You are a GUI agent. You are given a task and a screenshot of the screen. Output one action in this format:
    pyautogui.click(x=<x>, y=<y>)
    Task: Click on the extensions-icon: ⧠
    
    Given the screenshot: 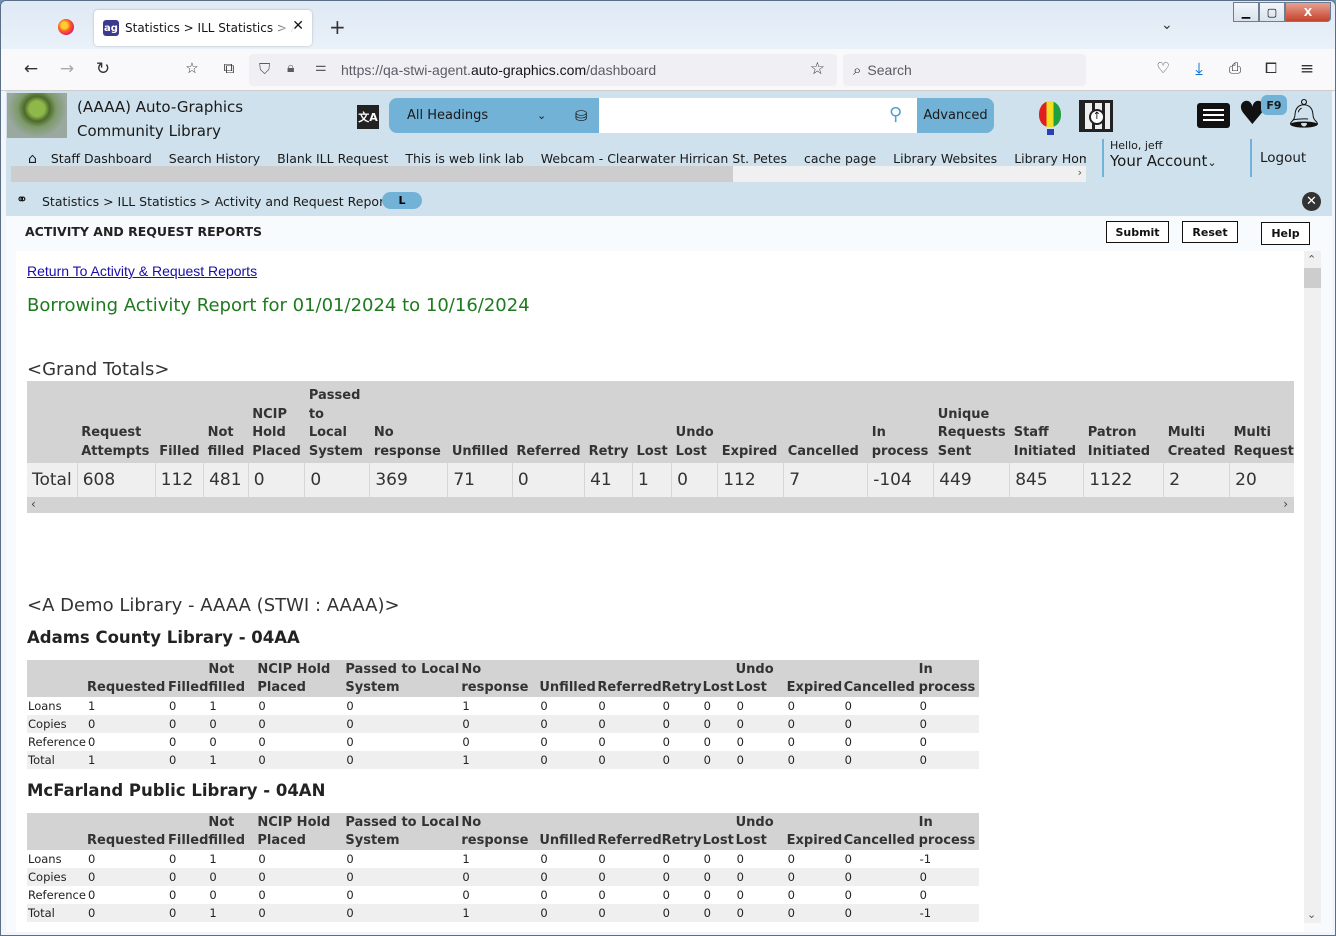 What is the action you would take?
    pyautogui.click(x=1271, y=68)
    